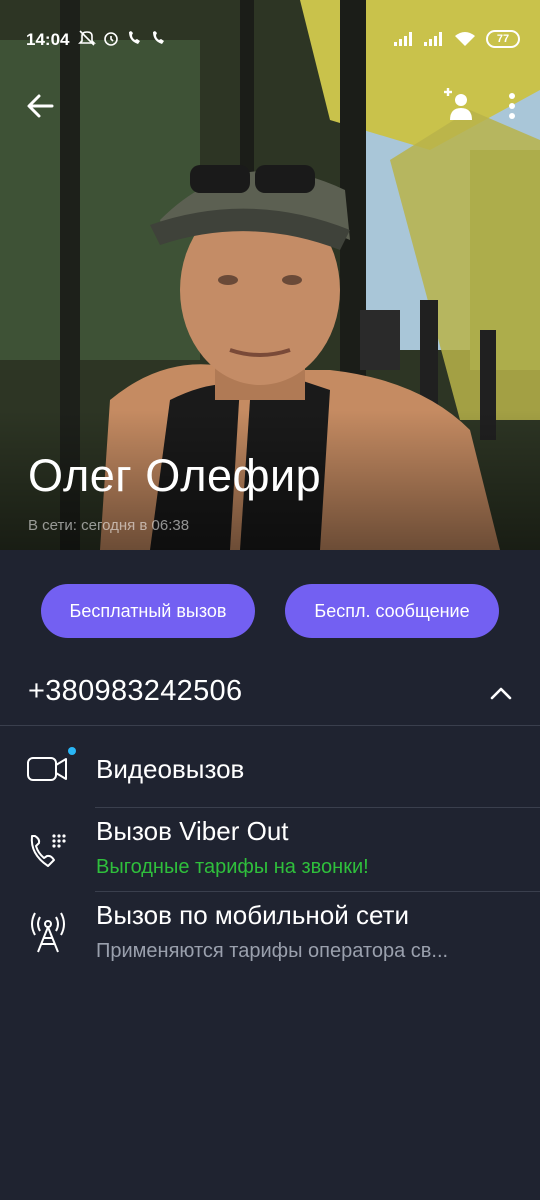 This screenshot has height=1200, width=540. Describe the element at coordinates (175, 475) in the screenshot. I see `contact-name: Олег Олефир` at that location.